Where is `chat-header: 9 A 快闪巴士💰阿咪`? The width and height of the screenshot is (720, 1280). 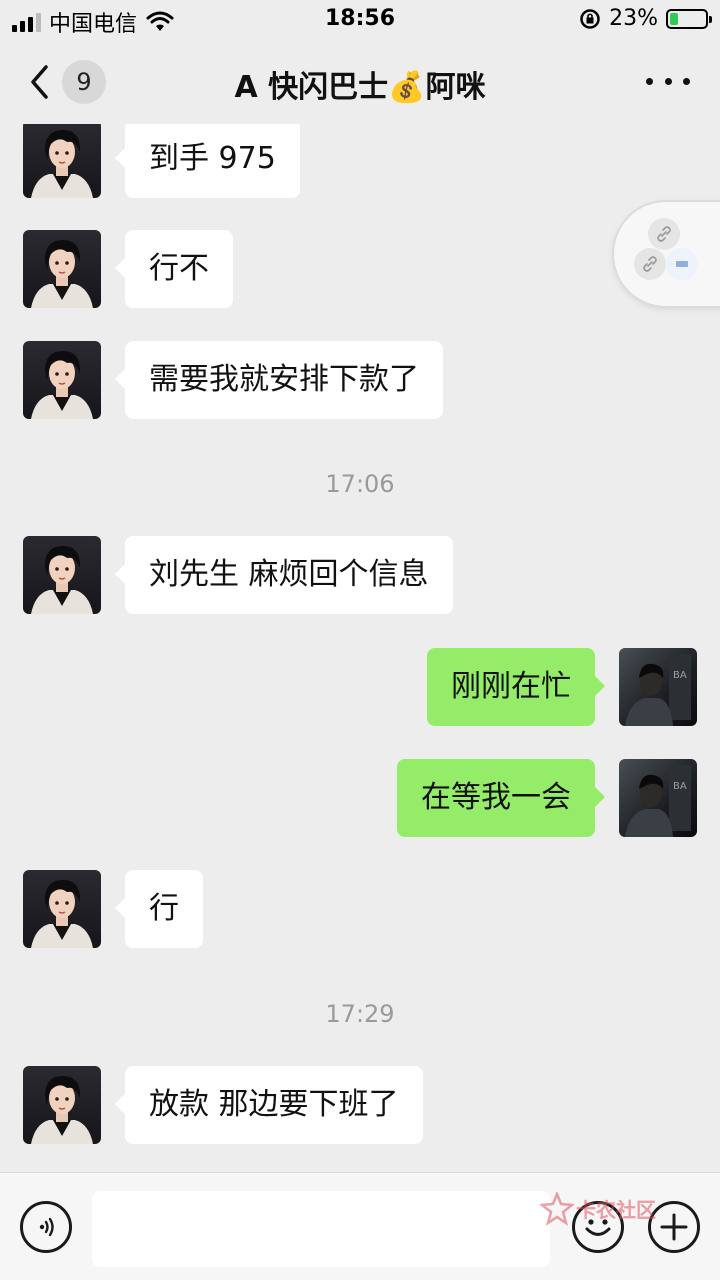
chat-header: 9 A 快闪巴士💰阿咪 is located at coordinates (360, 82).